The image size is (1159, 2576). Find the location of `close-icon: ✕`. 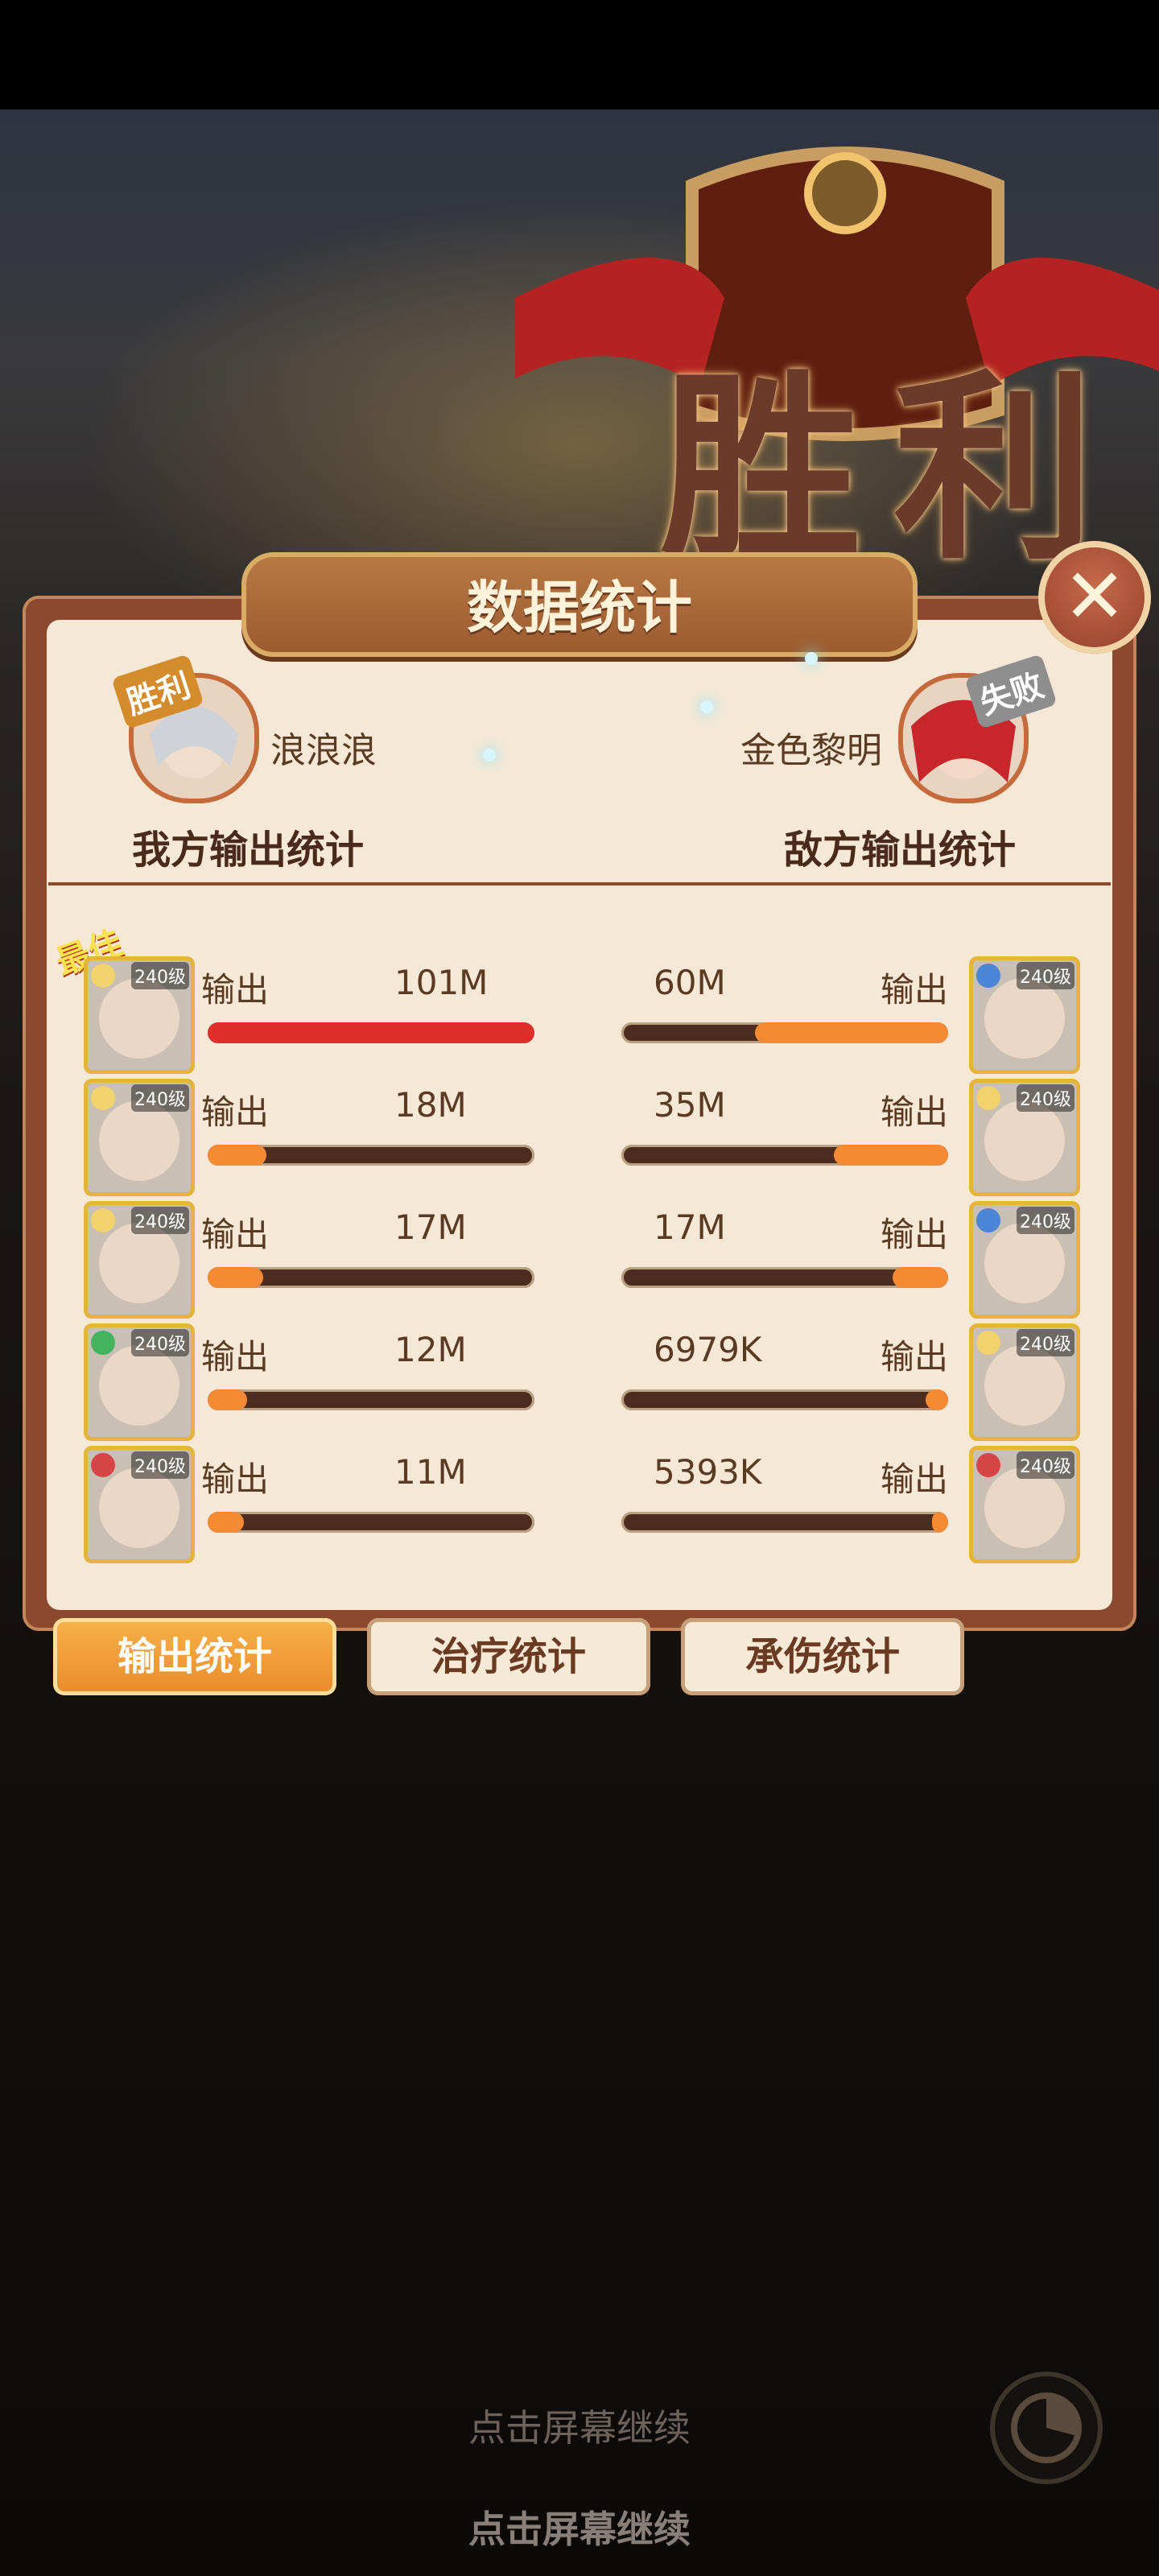

close-icon: ✕ is located at coordinates (1094, 597).